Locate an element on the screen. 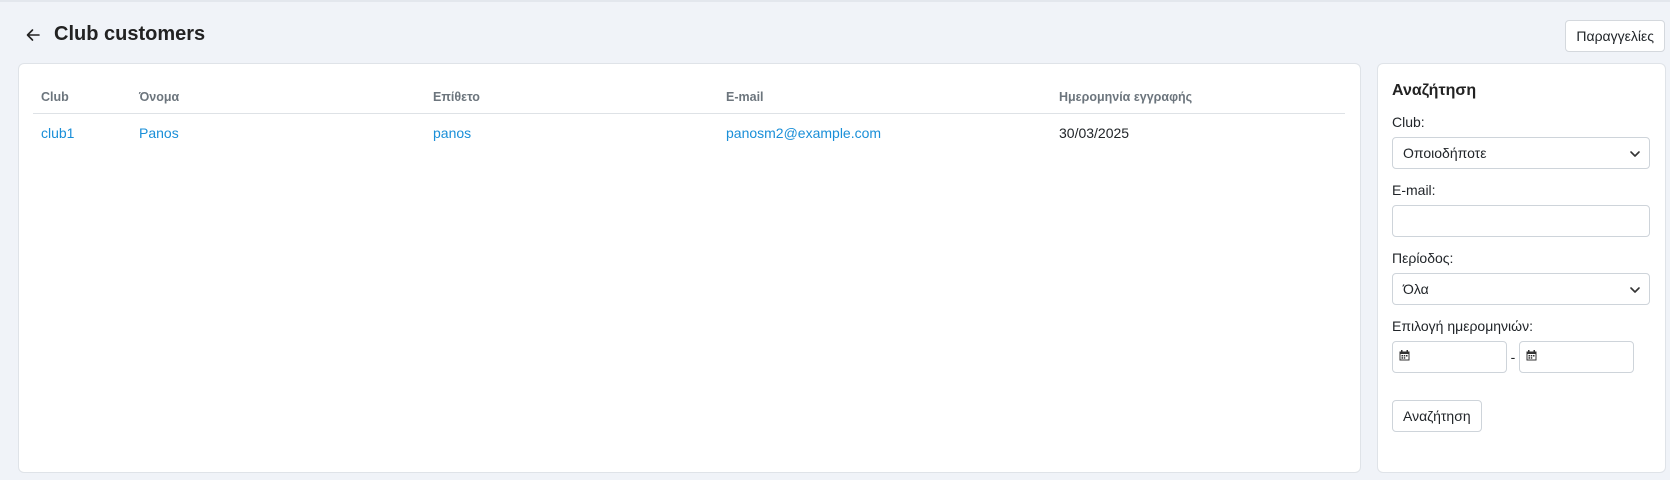 This screenshot has width=1670, height=480. column-header-club: Club is located at coordinates (82, 97).